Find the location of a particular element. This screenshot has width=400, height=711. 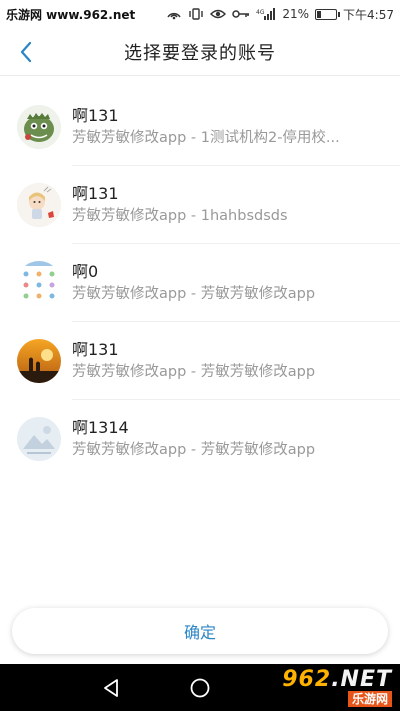

default-landscape-avatar-icon is located at coordinates (39, 439).